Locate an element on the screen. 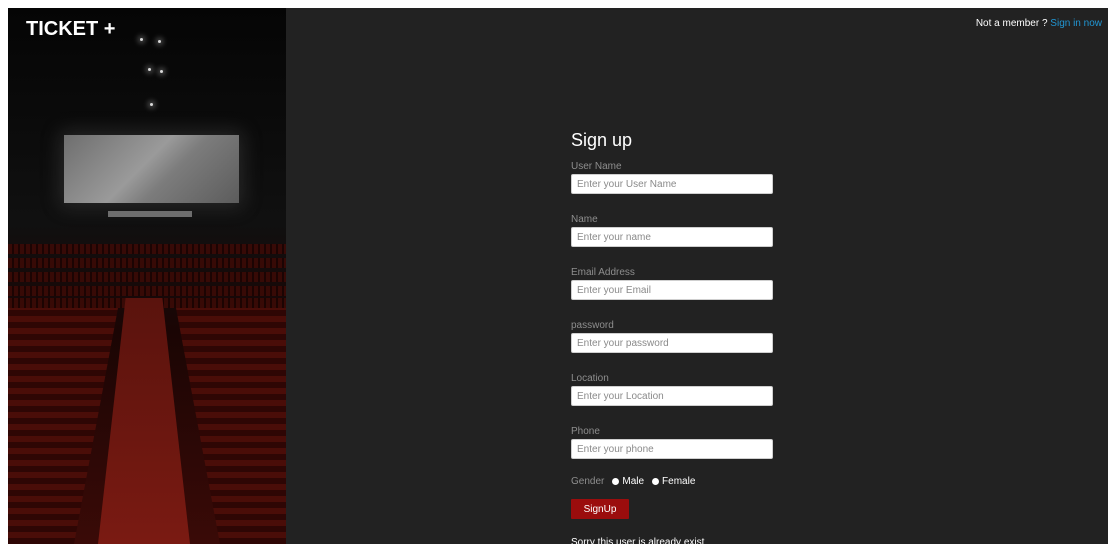 This screenshot has height=548, width=1108. username-field: User Name is located at coordinates (676, 177).